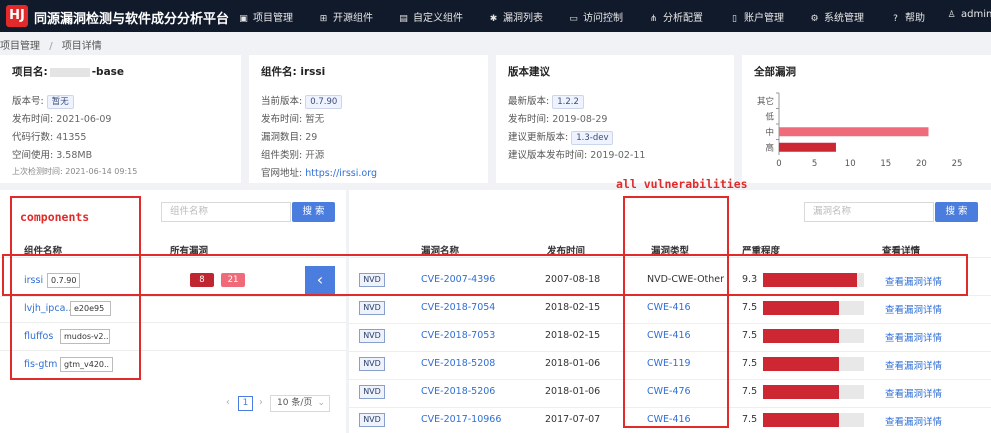 This screenshot has width=991, height=433. I want to click on chevron-left-icon: ‹, so click(320, 279).